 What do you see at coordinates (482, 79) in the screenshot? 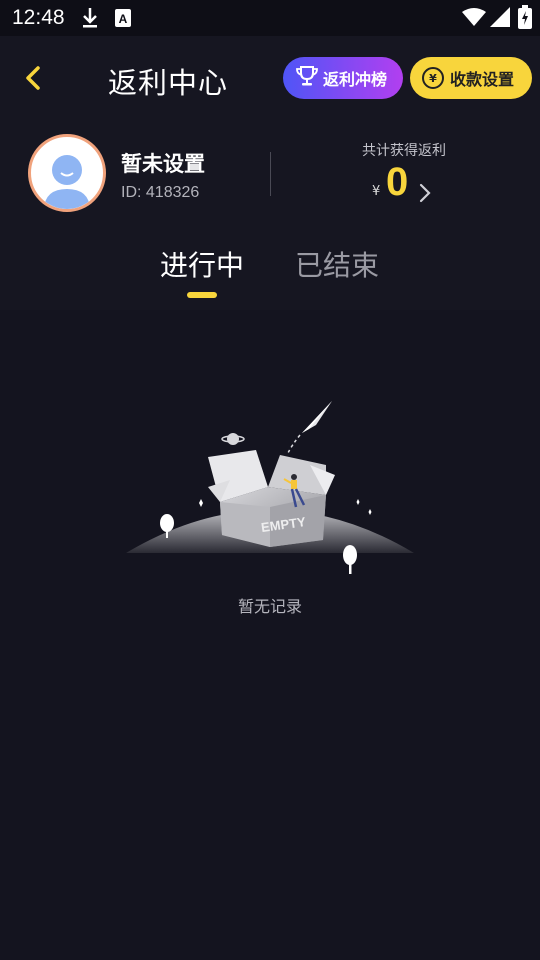
I see `payment-settings-label: 收款设置` at bounding box center [482, 79].